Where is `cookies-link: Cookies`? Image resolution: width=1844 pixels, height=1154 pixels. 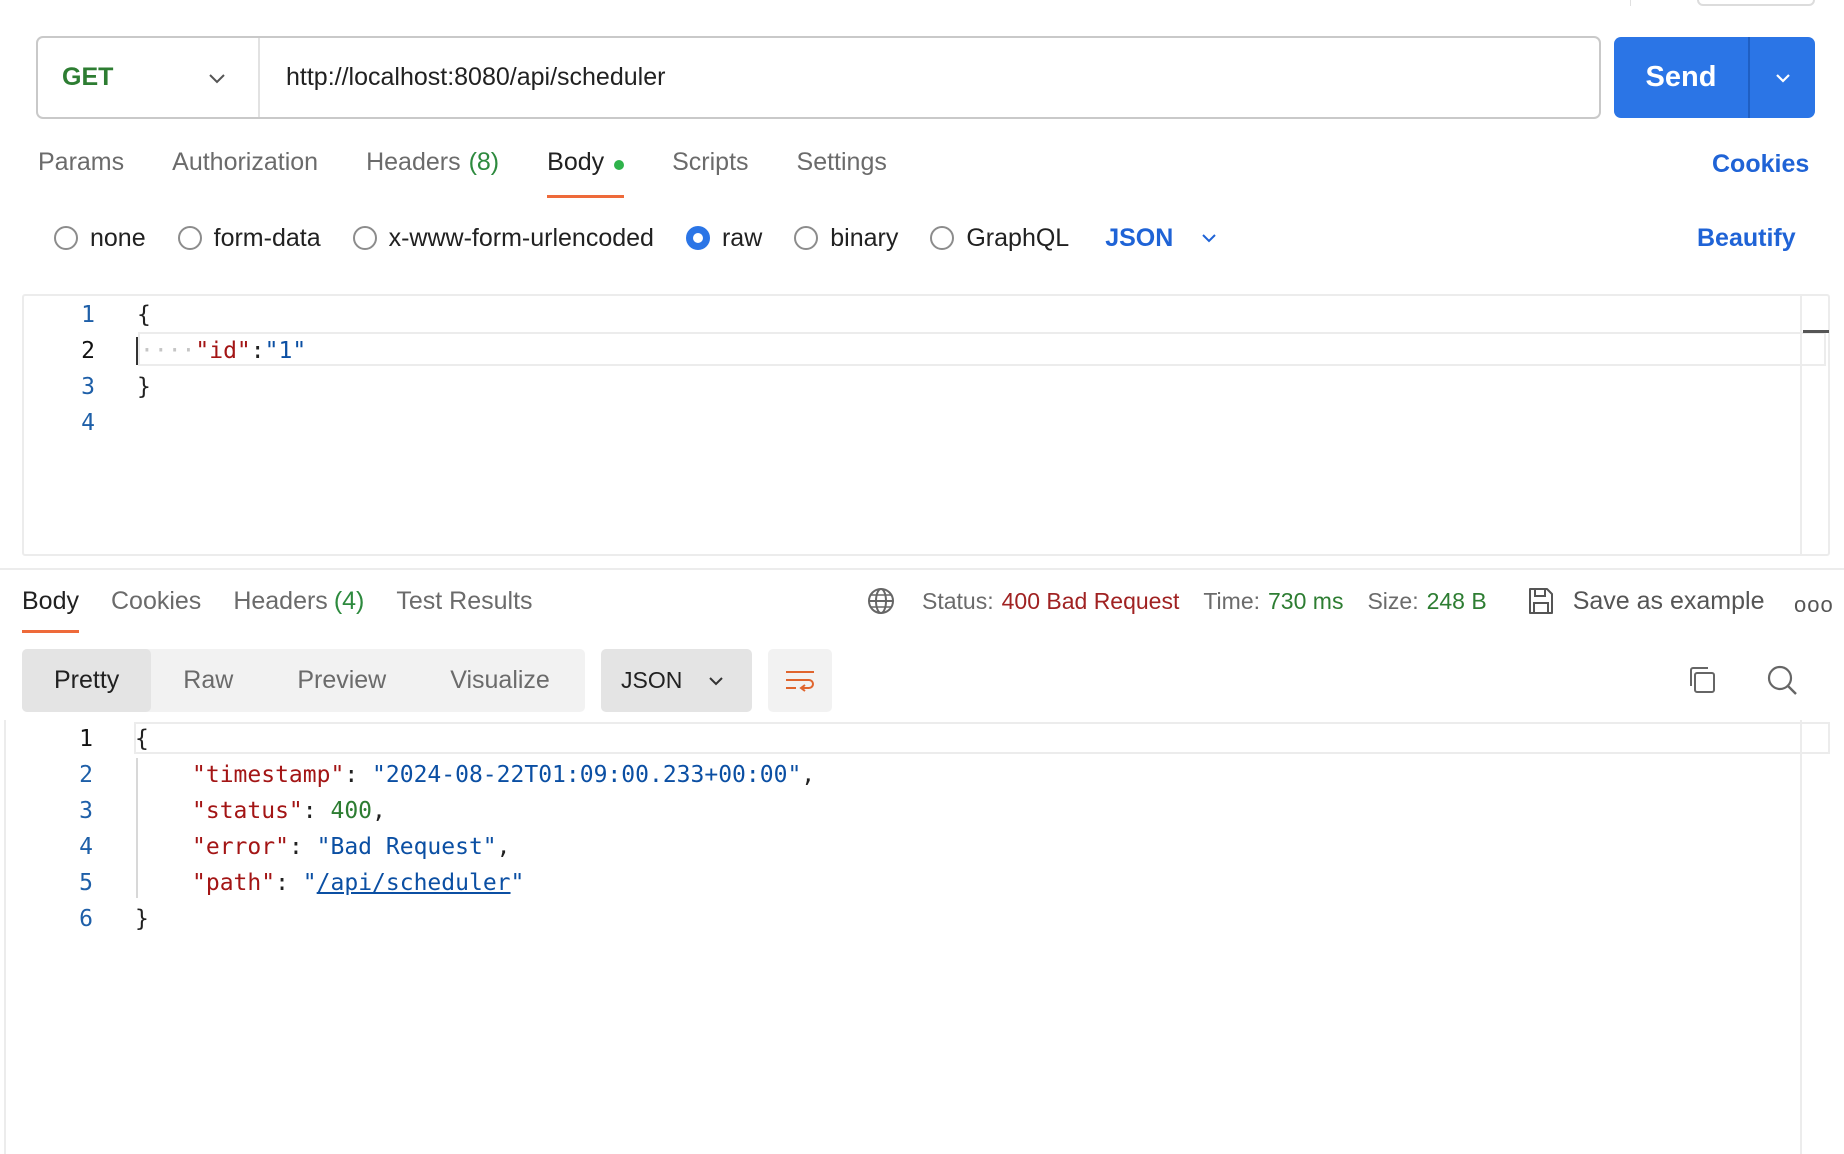
cookies-link: Cookies is located at coordinates (1760, 164).